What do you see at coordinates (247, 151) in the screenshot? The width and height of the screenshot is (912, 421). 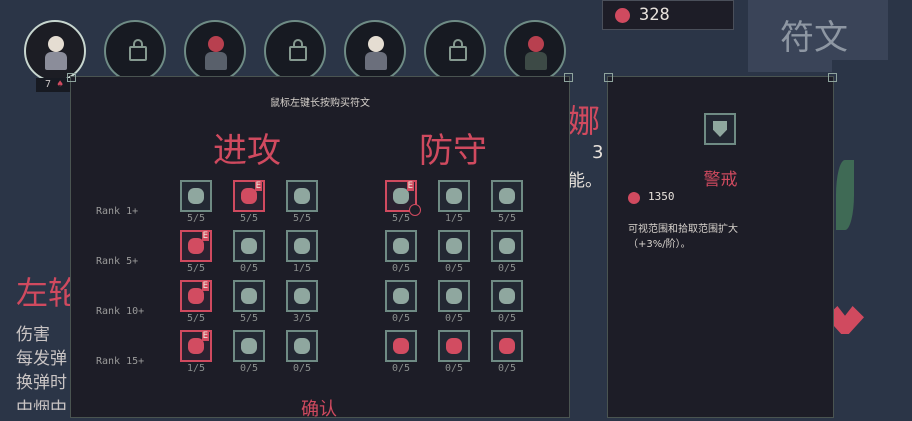 I see `attack-title: 进攻` at bounding box center [247, 151].